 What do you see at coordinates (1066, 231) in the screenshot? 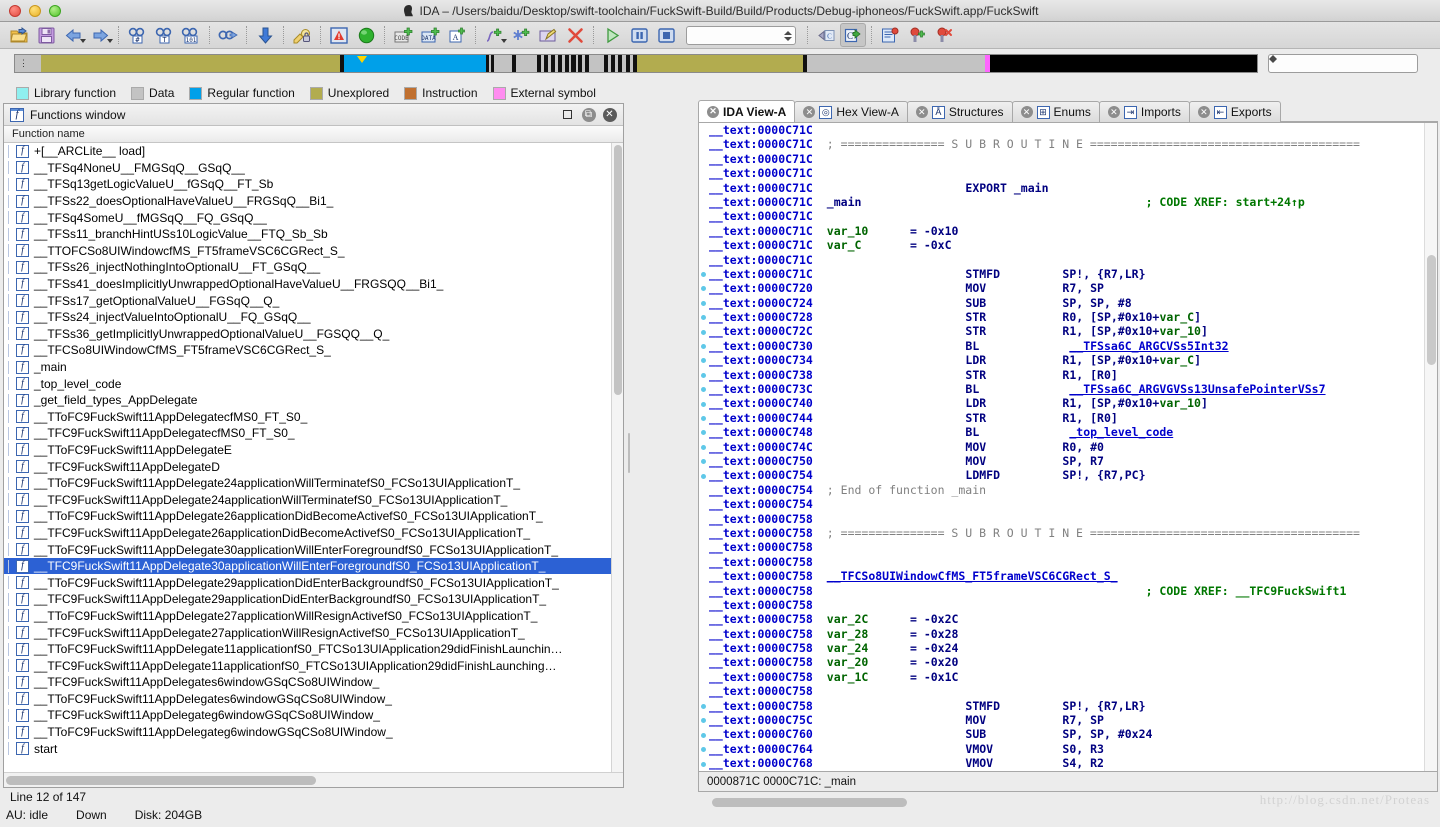
I see `disassembly-line: __text:0000C71C var_10 = -0x10` at bounding box center [1066, 231].